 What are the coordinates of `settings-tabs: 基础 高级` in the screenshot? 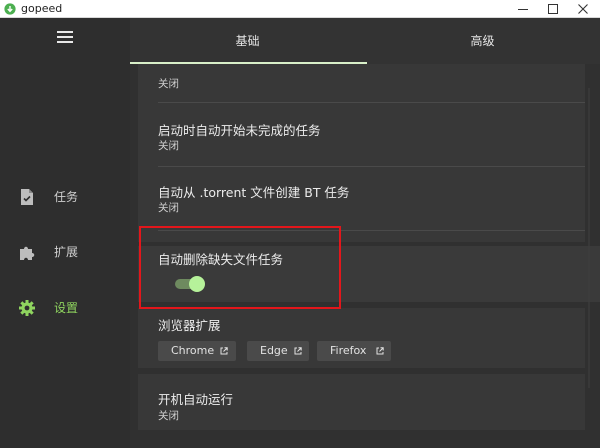 It's located at (365, 41).